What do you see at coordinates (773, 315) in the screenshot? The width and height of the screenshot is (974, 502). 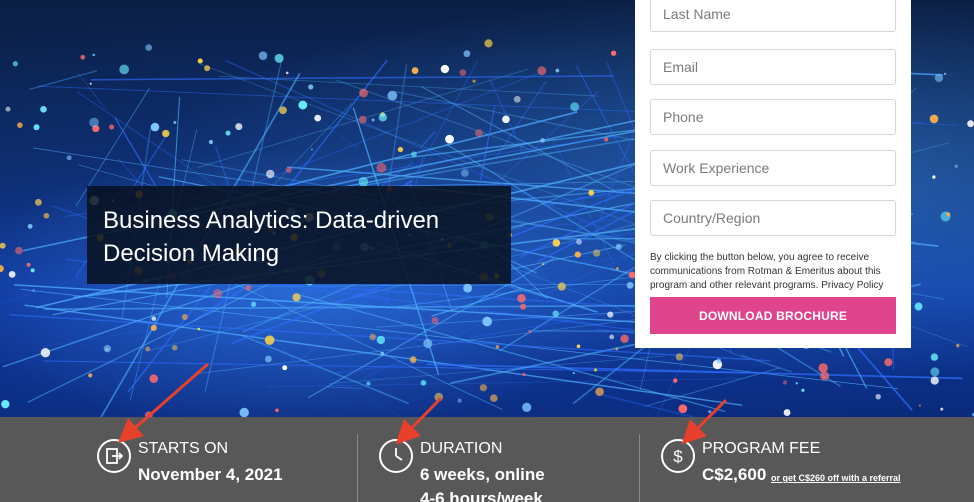 I see `download-brochure-button: DOWNLOAD BROCHURE` at bounding box center [773, 315].